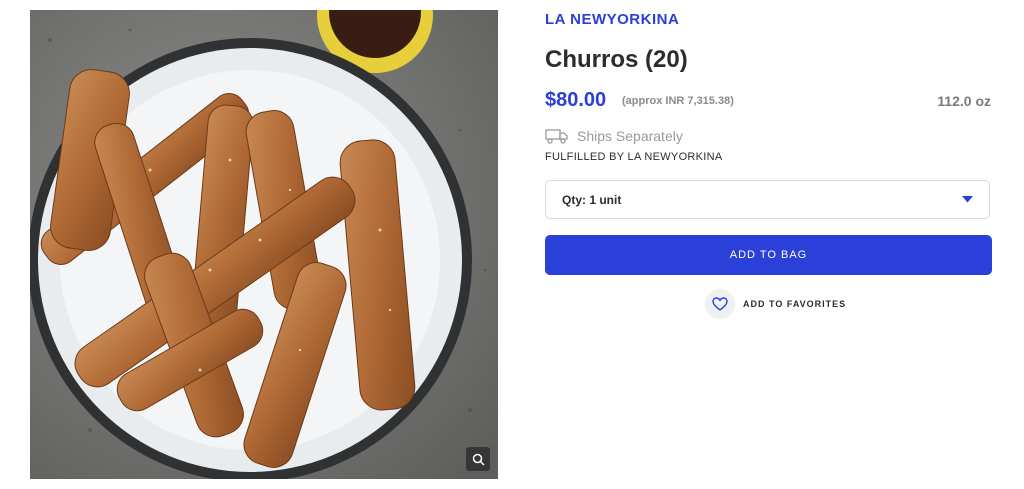  Describe the element at coordinates (768, 255) in the screenshot. I see `add-to-bag-button: ADD TO BAG` at that location.